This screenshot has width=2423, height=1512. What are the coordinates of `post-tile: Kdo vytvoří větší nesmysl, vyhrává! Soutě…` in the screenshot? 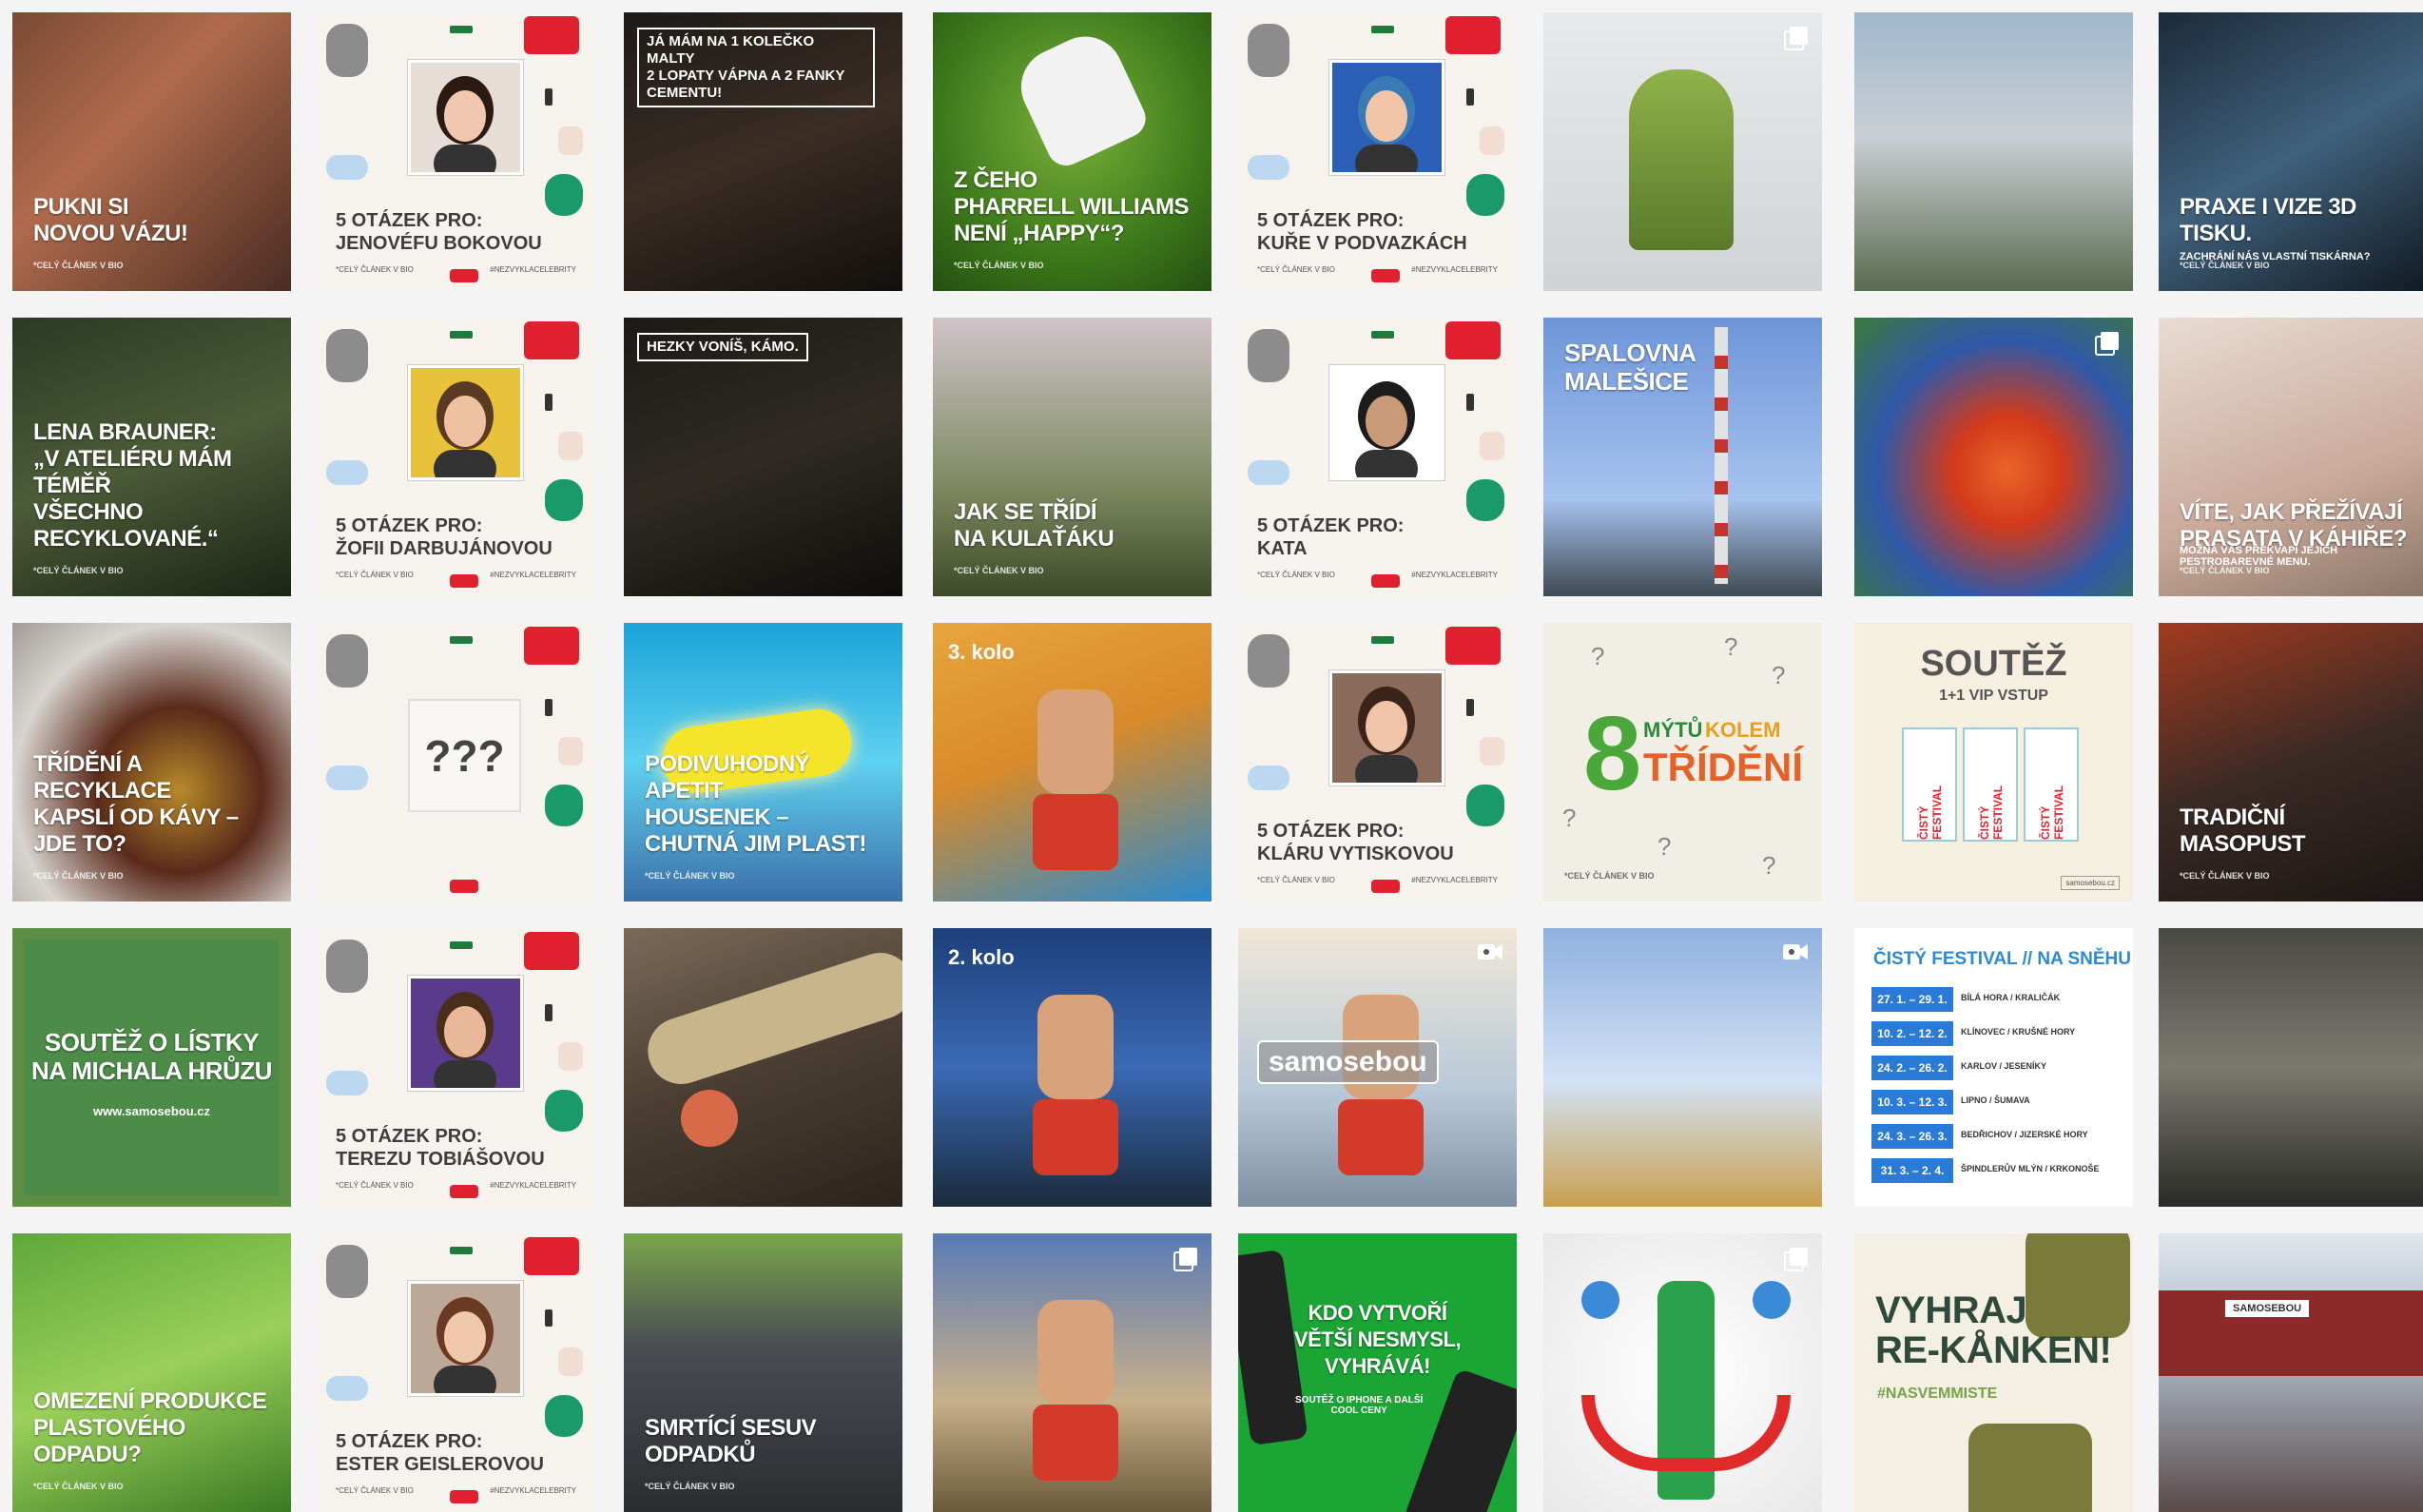 It's located at (1377, 1373).